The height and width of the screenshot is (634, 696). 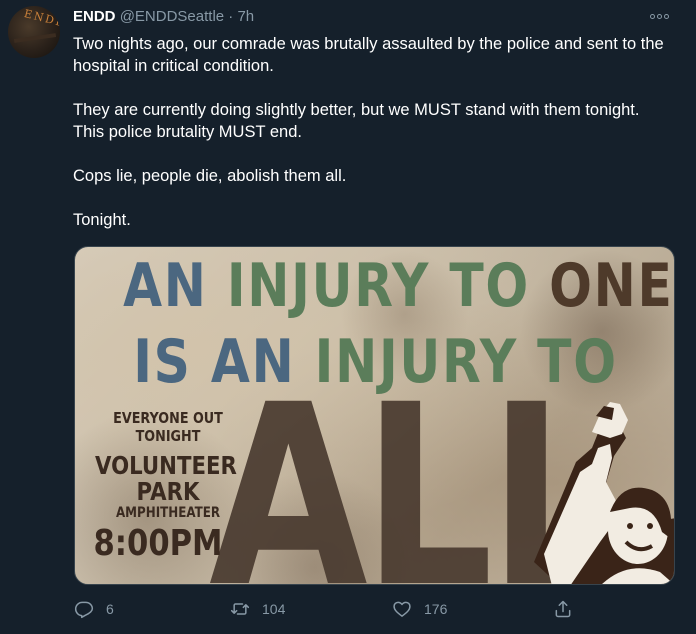 What do you see at coordinates (604, 493) in the screenshot?
I see `raised-fist-figure-illustration` at bounding box center [604, 493].